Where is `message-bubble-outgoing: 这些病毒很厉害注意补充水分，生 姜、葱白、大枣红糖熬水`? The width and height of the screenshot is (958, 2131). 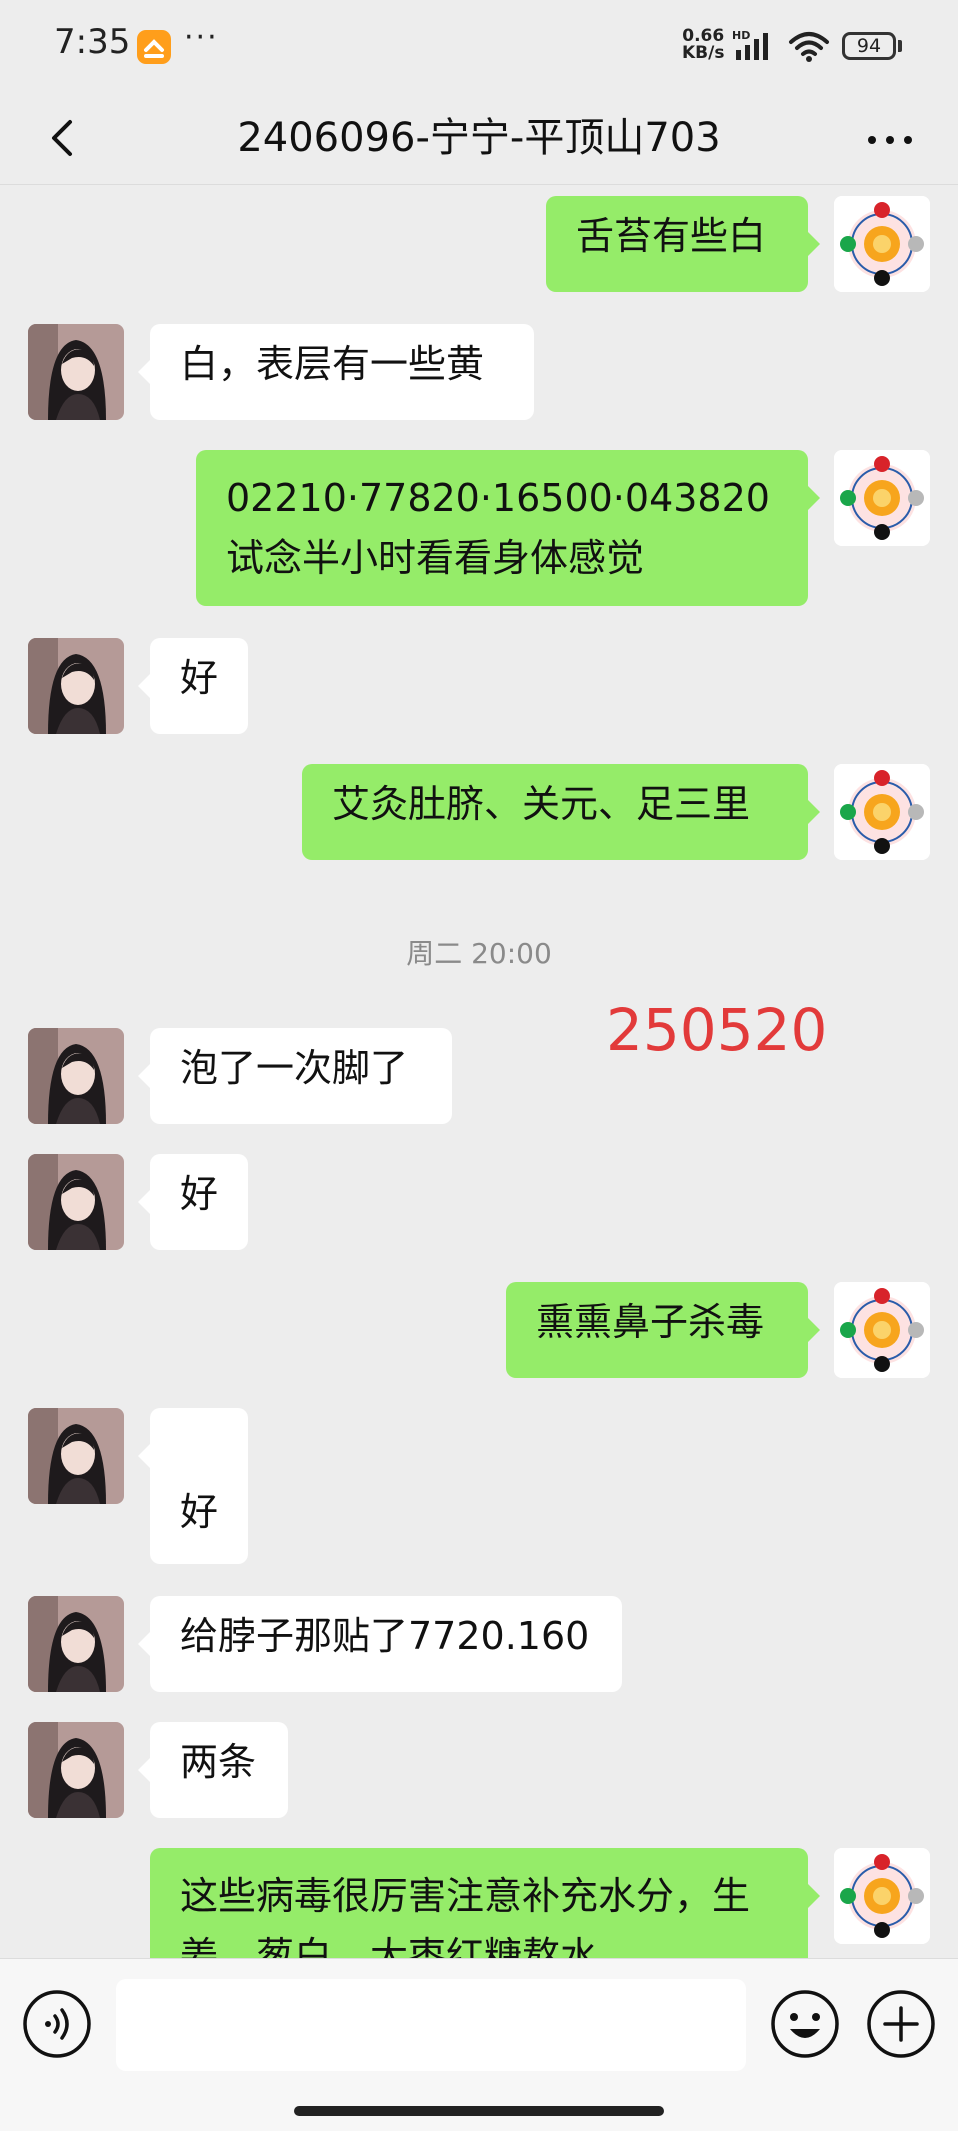
message-bubble-outgoing: 这些病毒很厉害注意补充水分，生 姜、葱白、大枣红糖熬水 is located at coordinates (485, 1903).